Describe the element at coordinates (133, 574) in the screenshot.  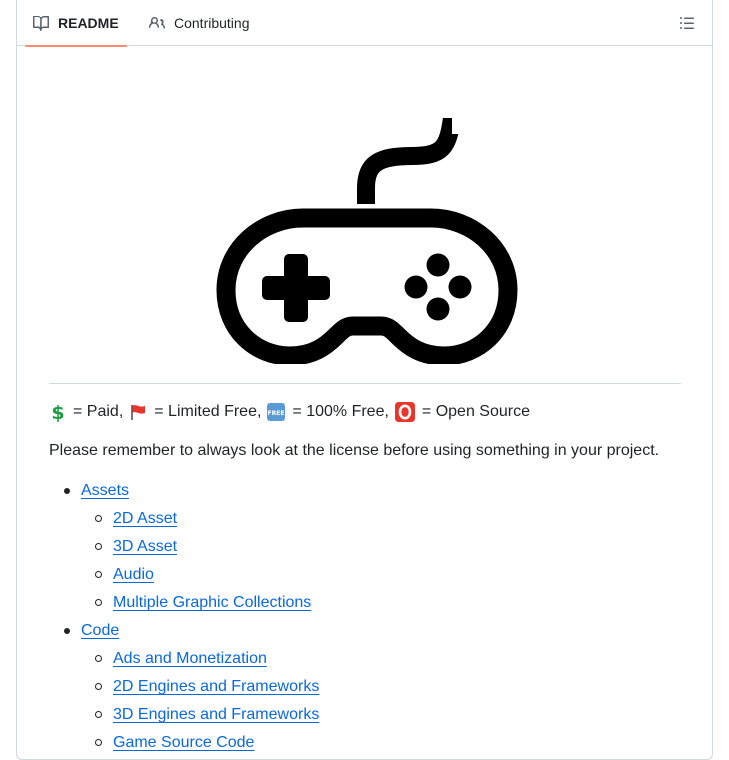
I see `toc-link-audio: Audio` at that location.